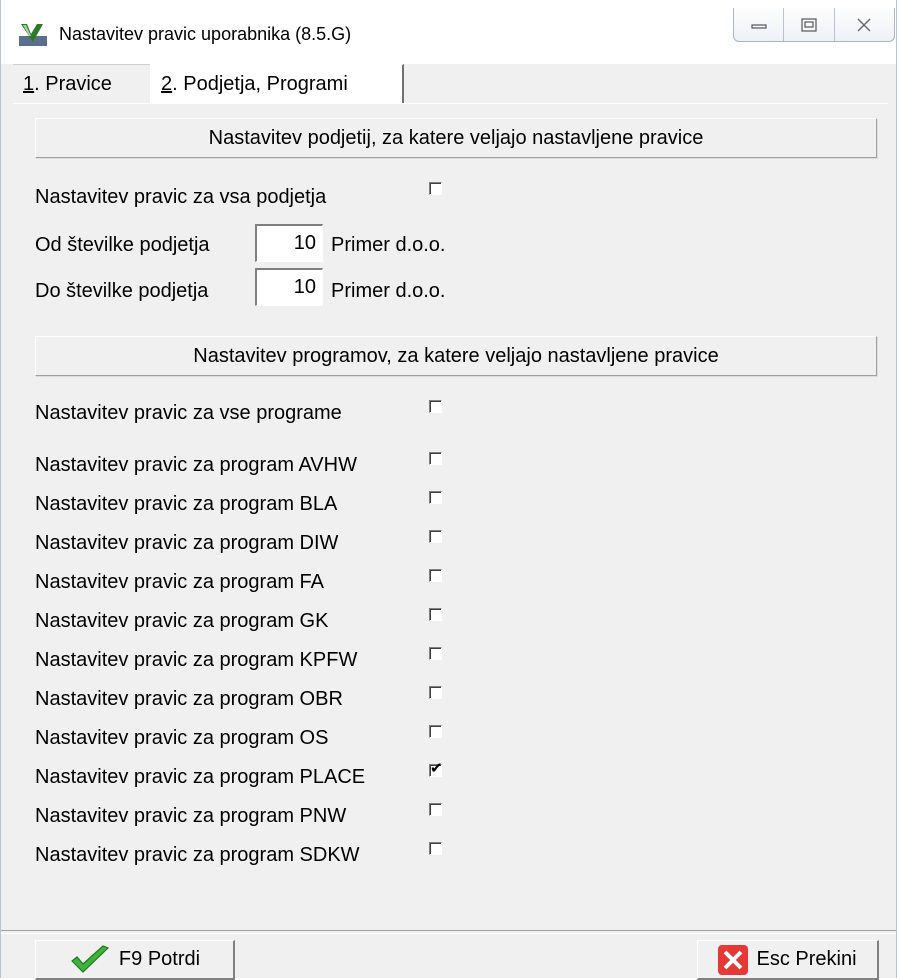  I want to click on checkmark-glyph-icon: ✔, so click(436, 768).